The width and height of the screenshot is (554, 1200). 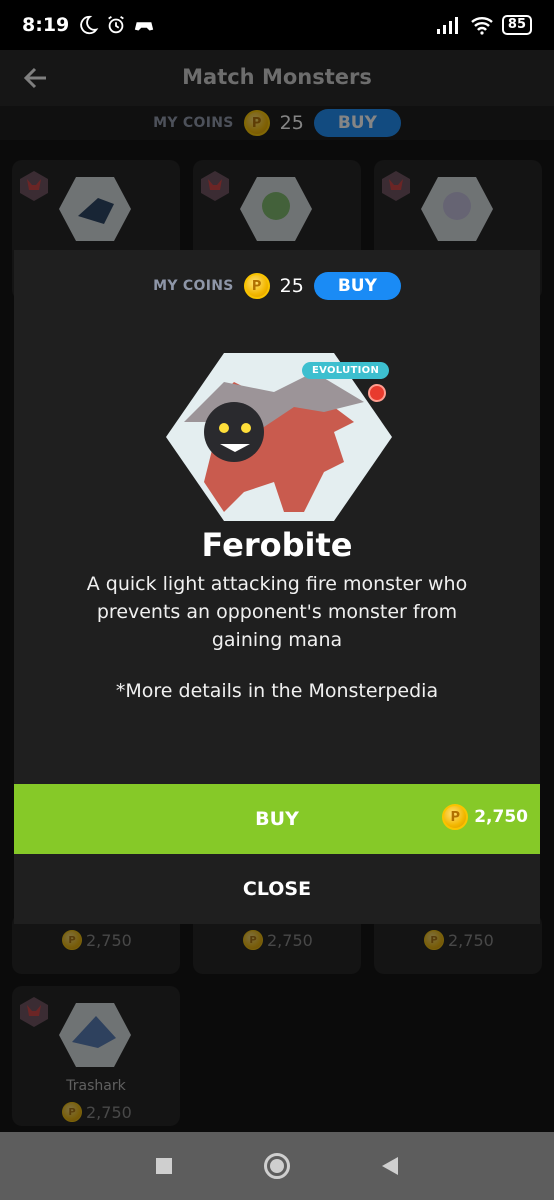 I want to click on dialog-coins-row: MY COINS P 25 BUY, so click(x=277, y=286).